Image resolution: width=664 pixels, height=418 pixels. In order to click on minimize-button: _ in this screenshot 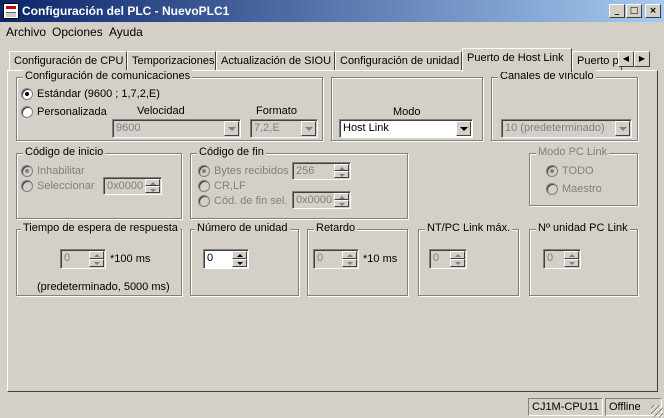, I will do `click(617, 11)`.